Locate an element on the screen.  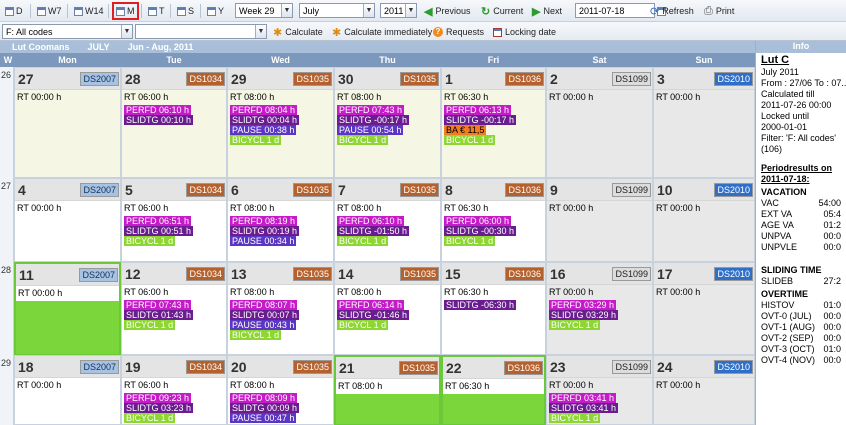
slidtg-tag: SLIDTG 00:51 h is located at coordinates (159, 231).